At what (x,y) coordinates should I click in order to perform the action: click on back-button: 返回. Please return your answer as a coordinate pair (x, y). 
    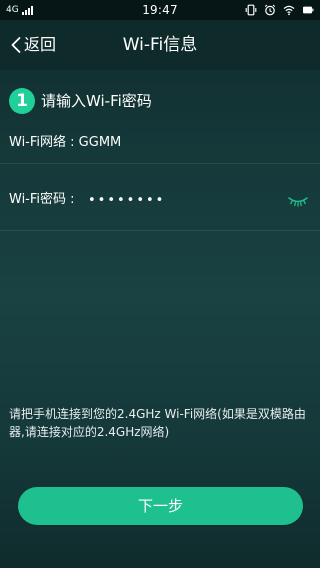
    Looking at the image, I should click on (33, 45).